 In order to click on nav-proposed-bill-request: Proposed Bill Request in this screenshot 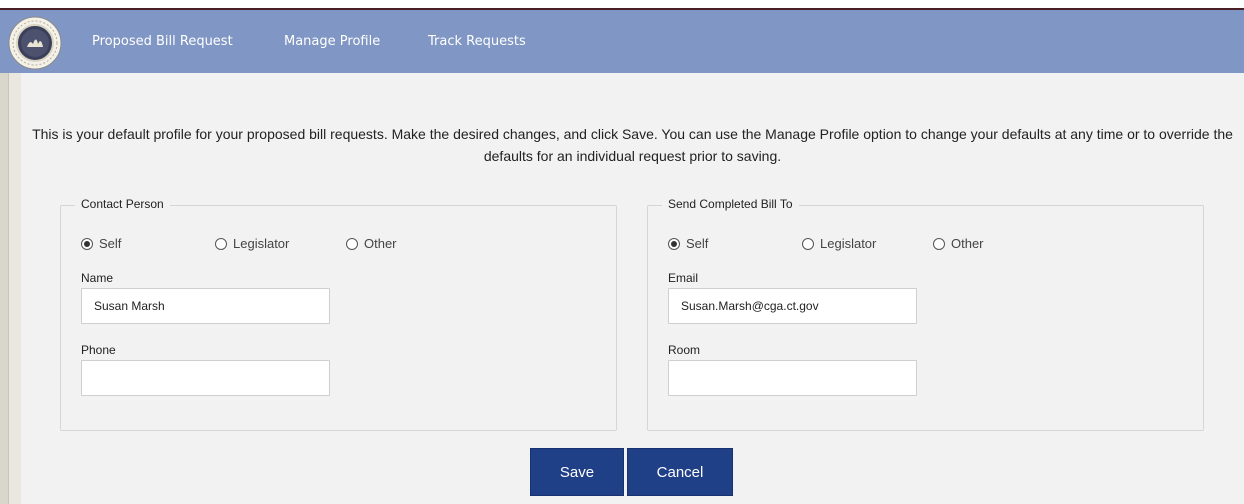, I will do `click(162, 41)`.